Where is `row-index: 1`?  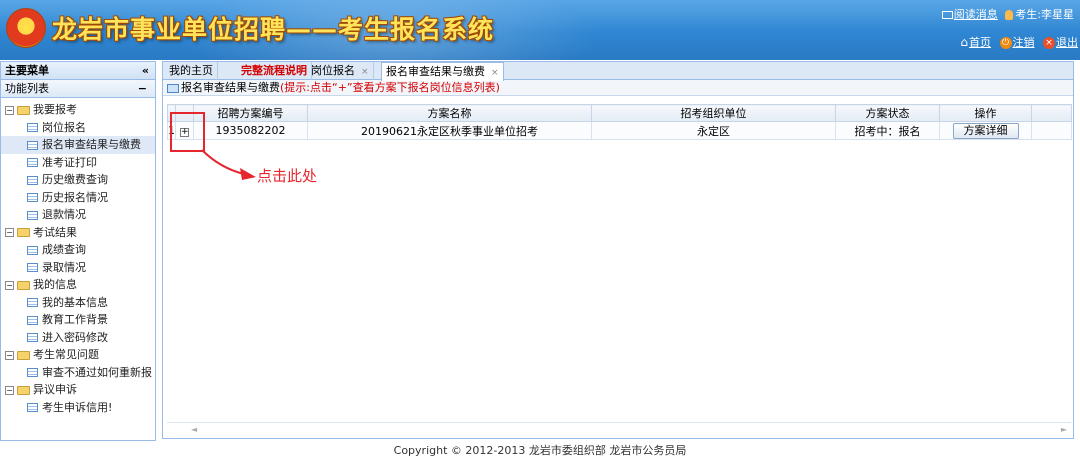 row-index: 1 is located at coordinates (171, 130).